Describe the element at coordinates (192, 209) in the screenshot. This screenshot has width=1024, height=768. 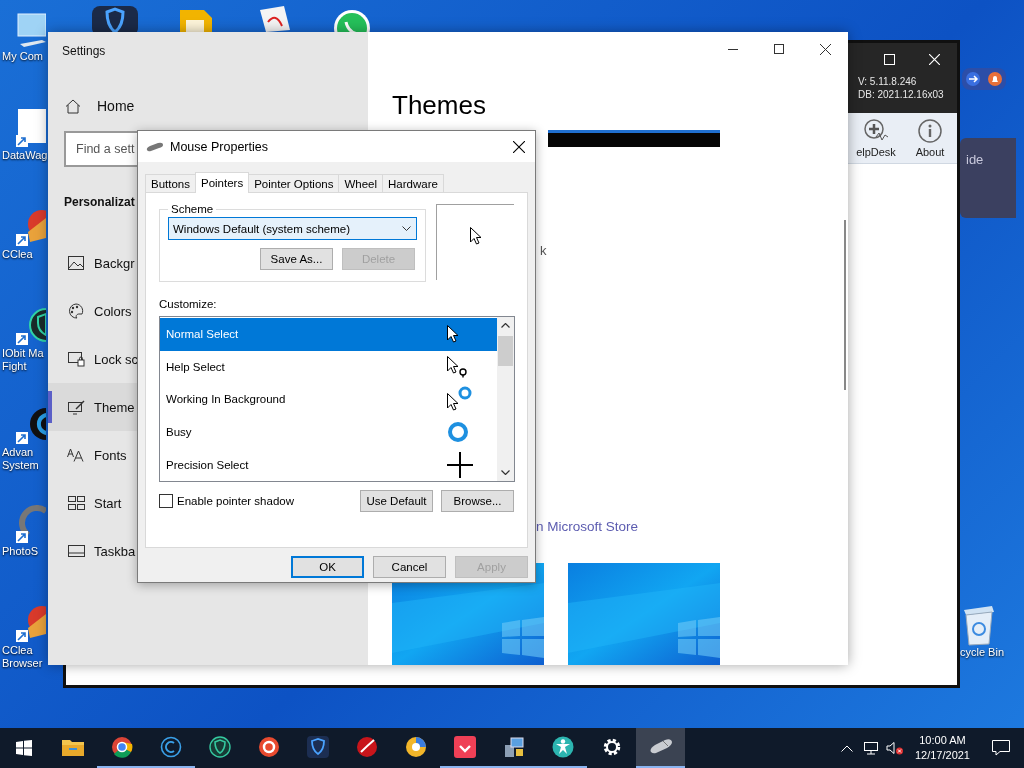
I see `group-label: Scheme` at that location.